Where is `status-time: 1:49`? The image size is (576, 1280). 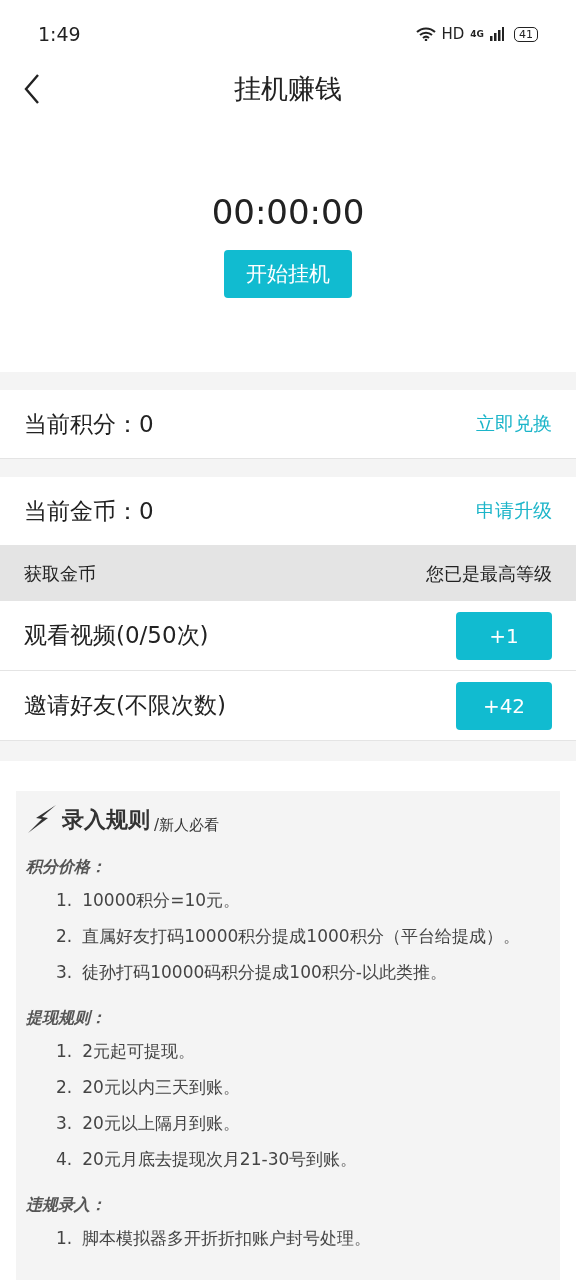 status-time: 1:49 is located at coordinates (59, 34).